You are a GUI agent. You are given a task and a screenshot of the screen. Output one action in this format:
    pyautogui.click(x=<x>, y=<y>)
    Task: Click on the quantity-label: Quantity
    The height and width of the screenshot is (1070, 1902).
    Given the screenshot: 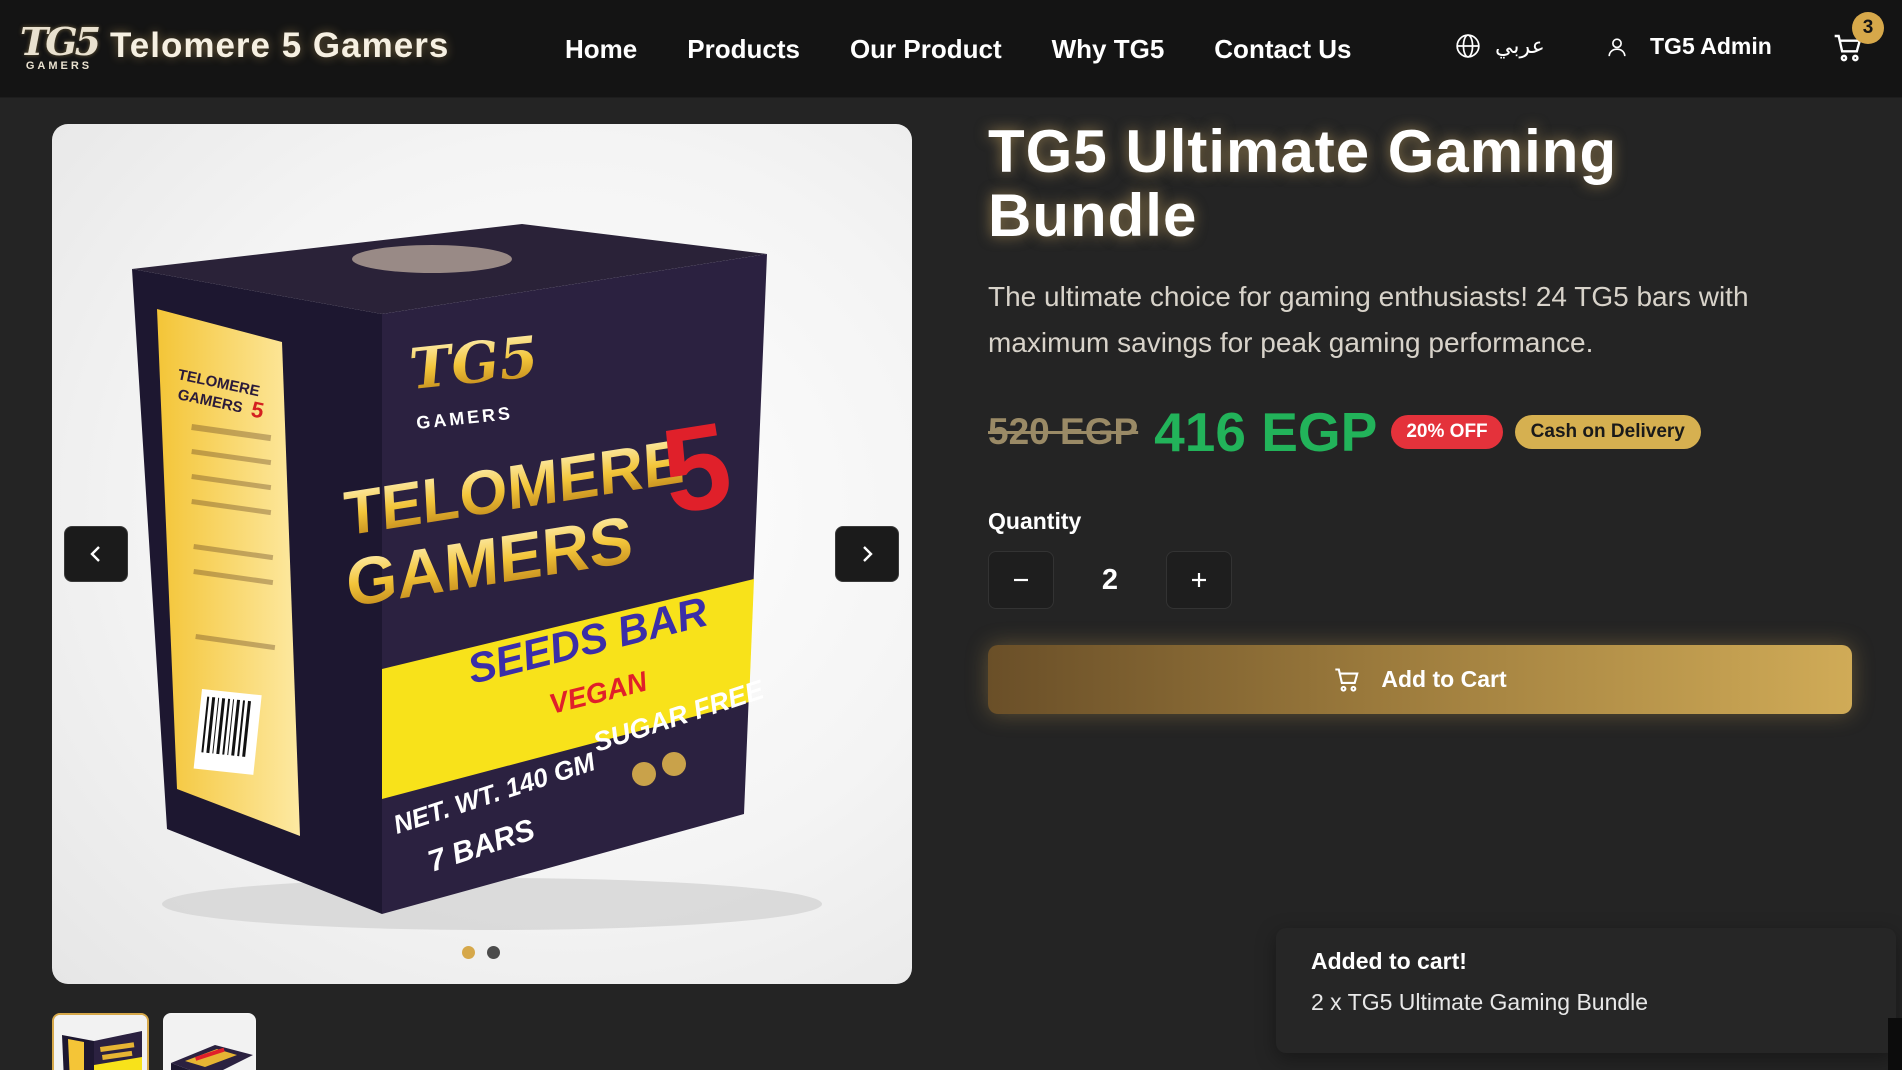 What is the action you would take?
    pyautogui.click(x=1035, y=521)
    